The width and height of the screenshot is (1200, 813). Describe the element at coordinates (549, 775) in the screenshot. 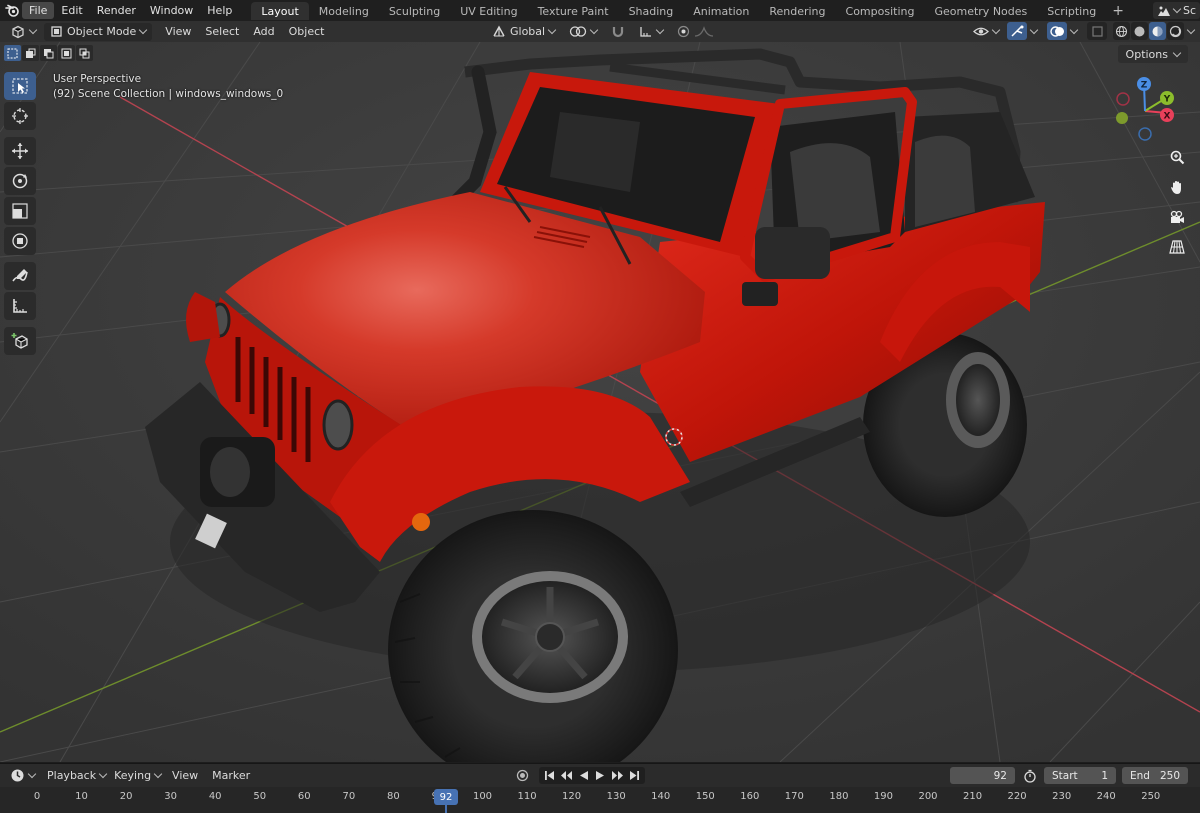

I see `jump-start-button` at that location.